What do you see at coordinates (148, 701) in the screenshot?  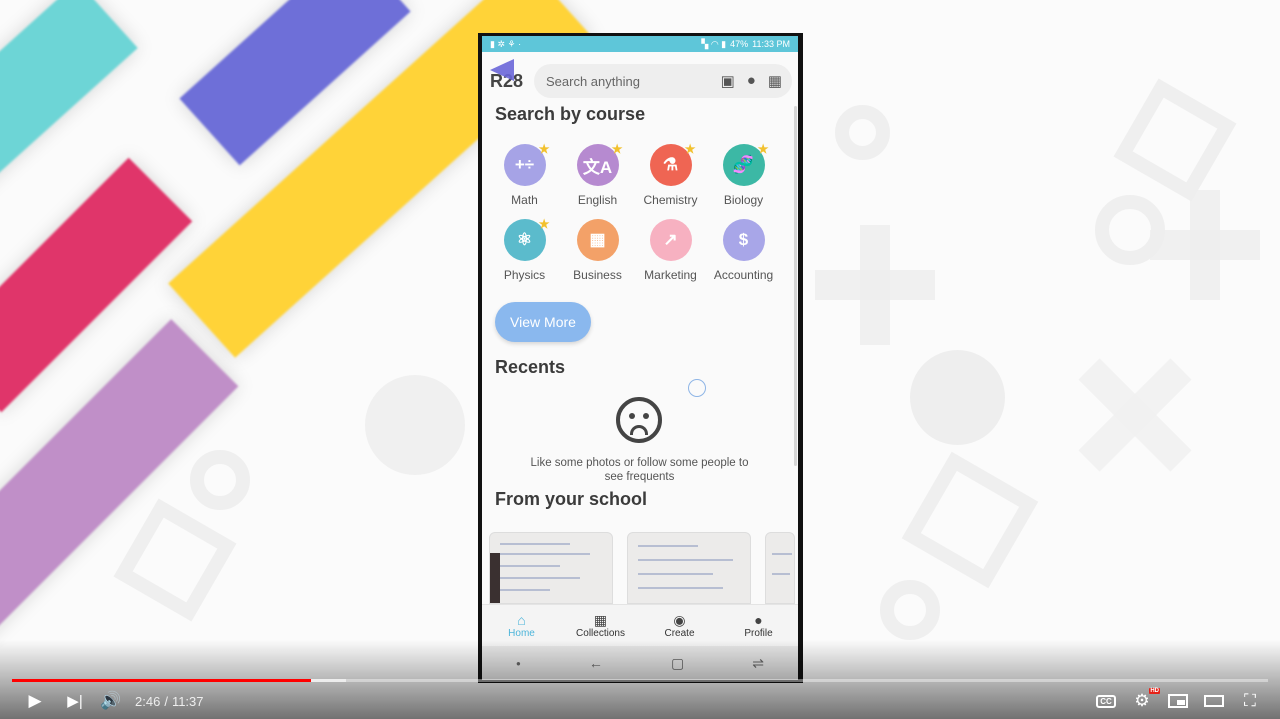 I see `current-time: 2:46` at bounding box center [148, 701].